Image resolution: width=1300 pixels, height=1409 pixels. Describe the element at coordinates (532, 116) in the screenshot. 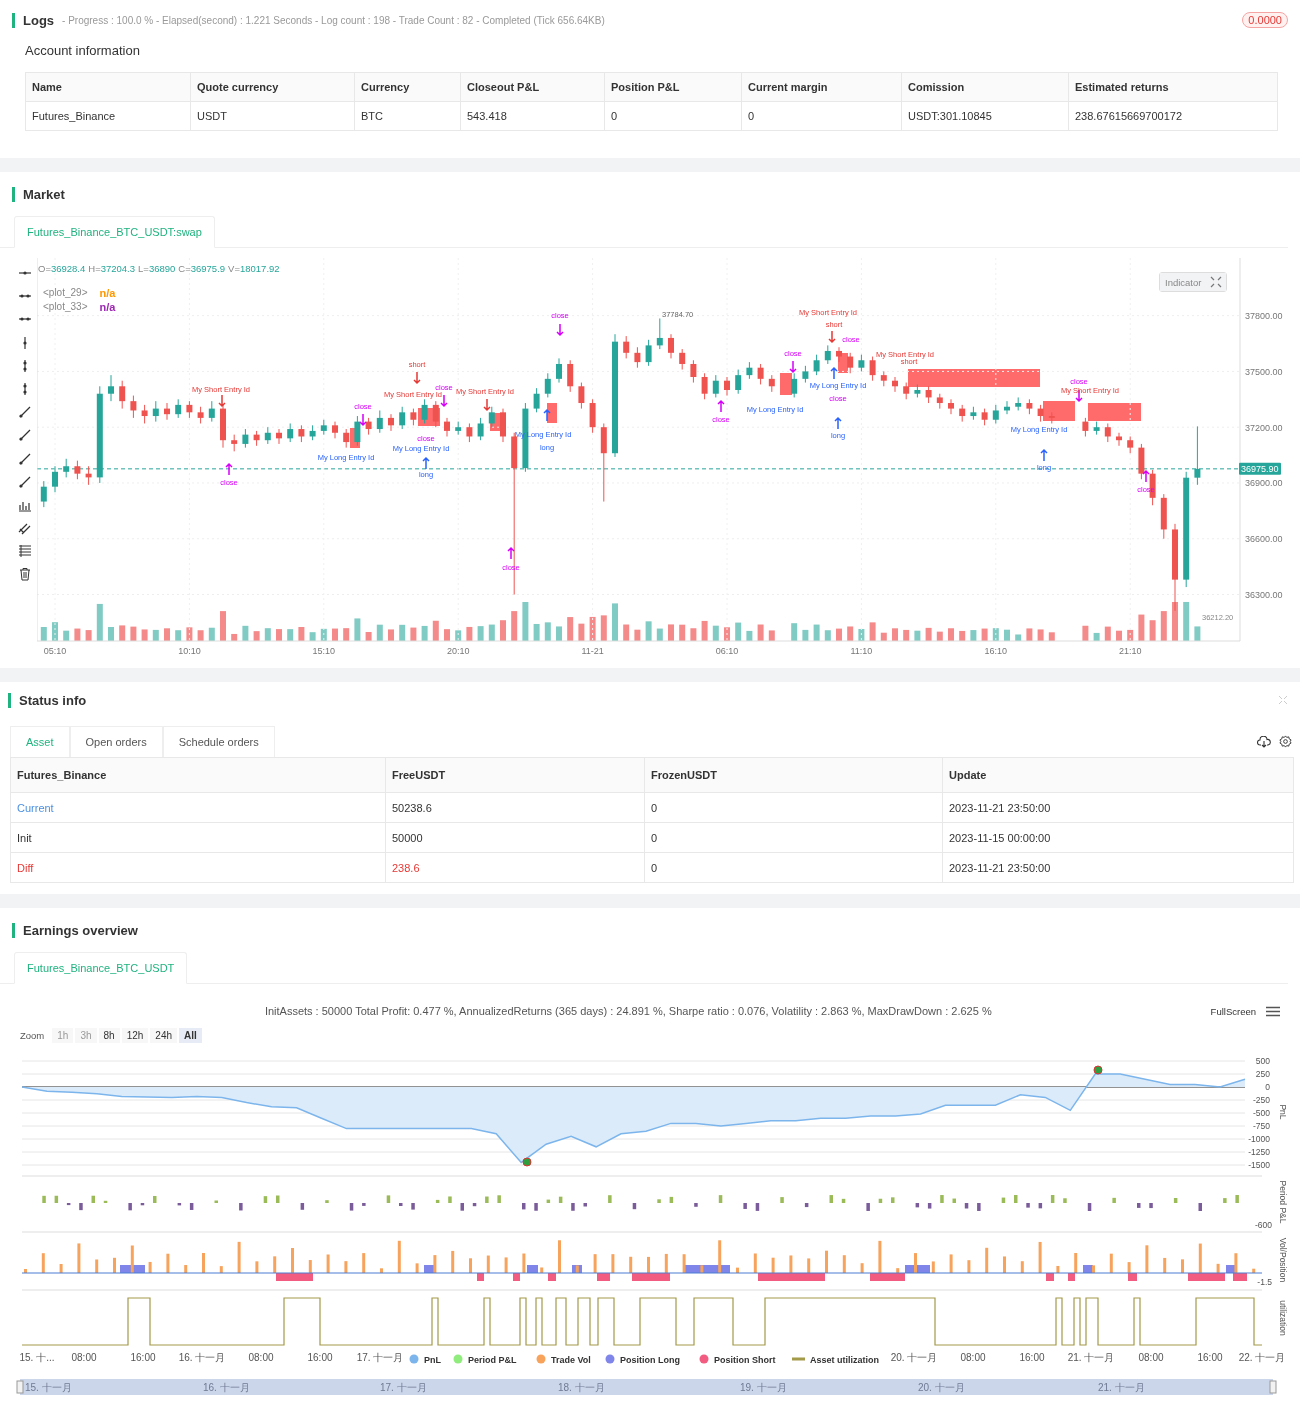

I see `table-cell: 543.418` at that location.